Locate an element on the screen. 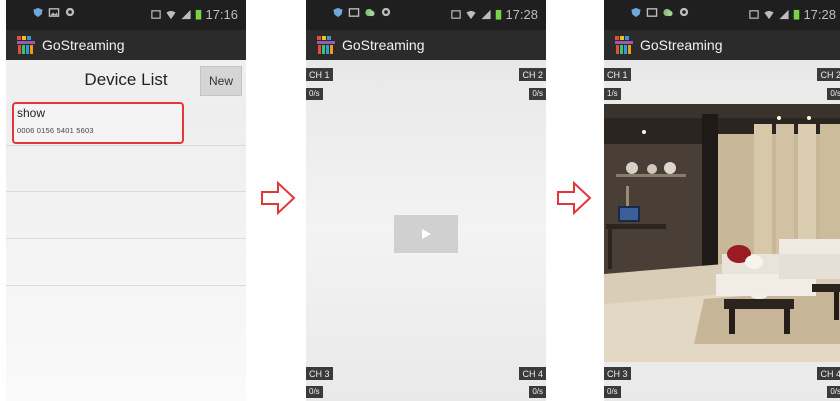 The image size is (840, 401). channel-1-rate: 0/s is located at coordinates (314, 94).